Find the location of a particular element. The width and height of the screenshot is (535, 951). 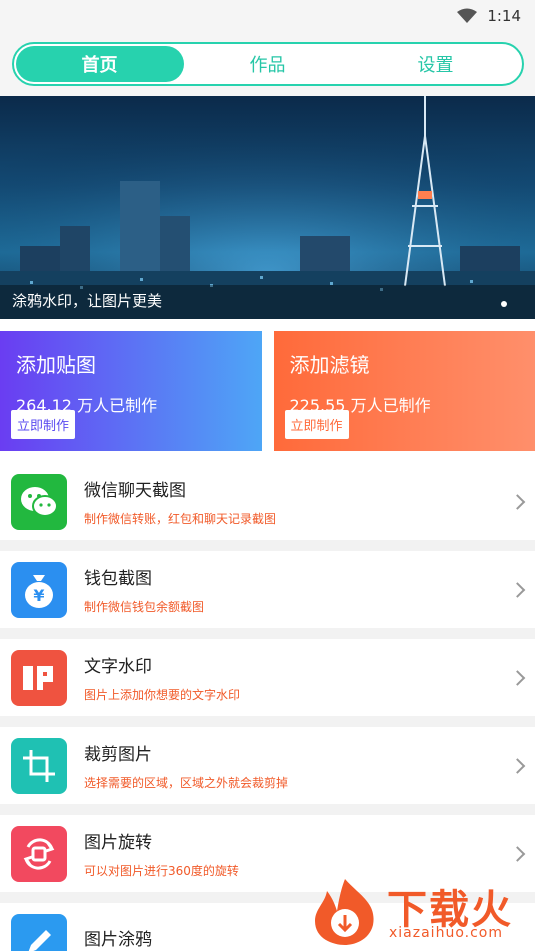

item-subtitle: 制作微信钱包余额截图 is located at coordinates (144, 607).